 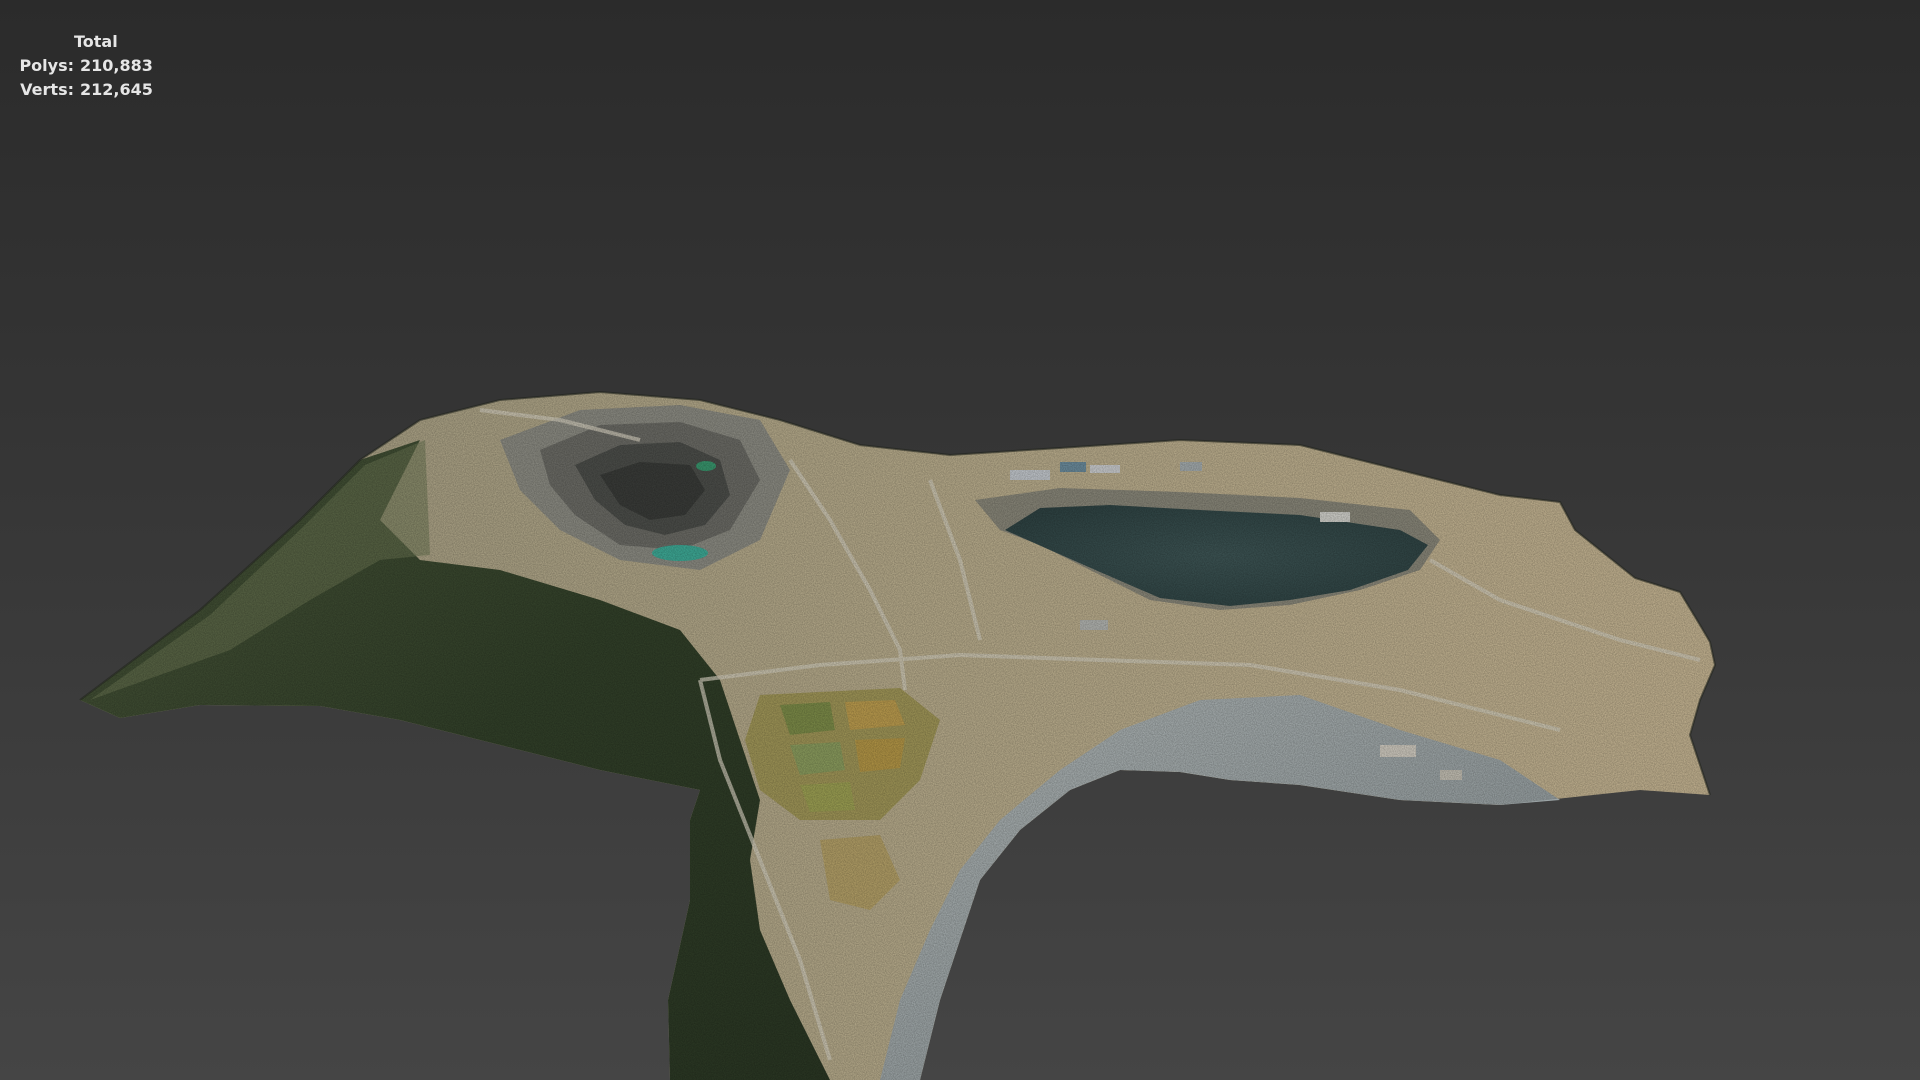 I want to click on verts-row: Verts: 212,645, so click(x=83, y=90).